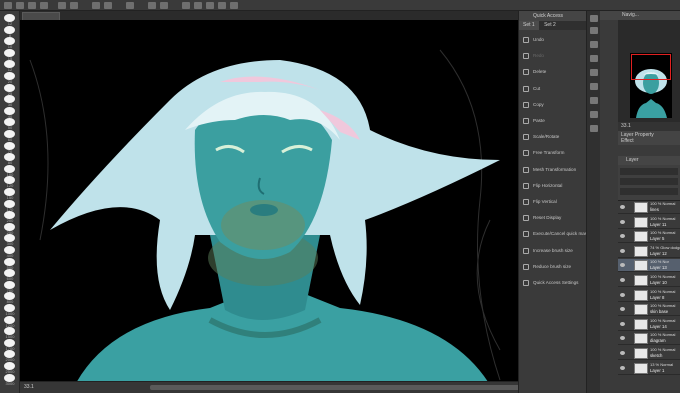 This screenshot has width=680, height=393. What do you see at coordinates (234, 5) in the screenshot?
I see `line-icon` at bounding box center [234, 5].